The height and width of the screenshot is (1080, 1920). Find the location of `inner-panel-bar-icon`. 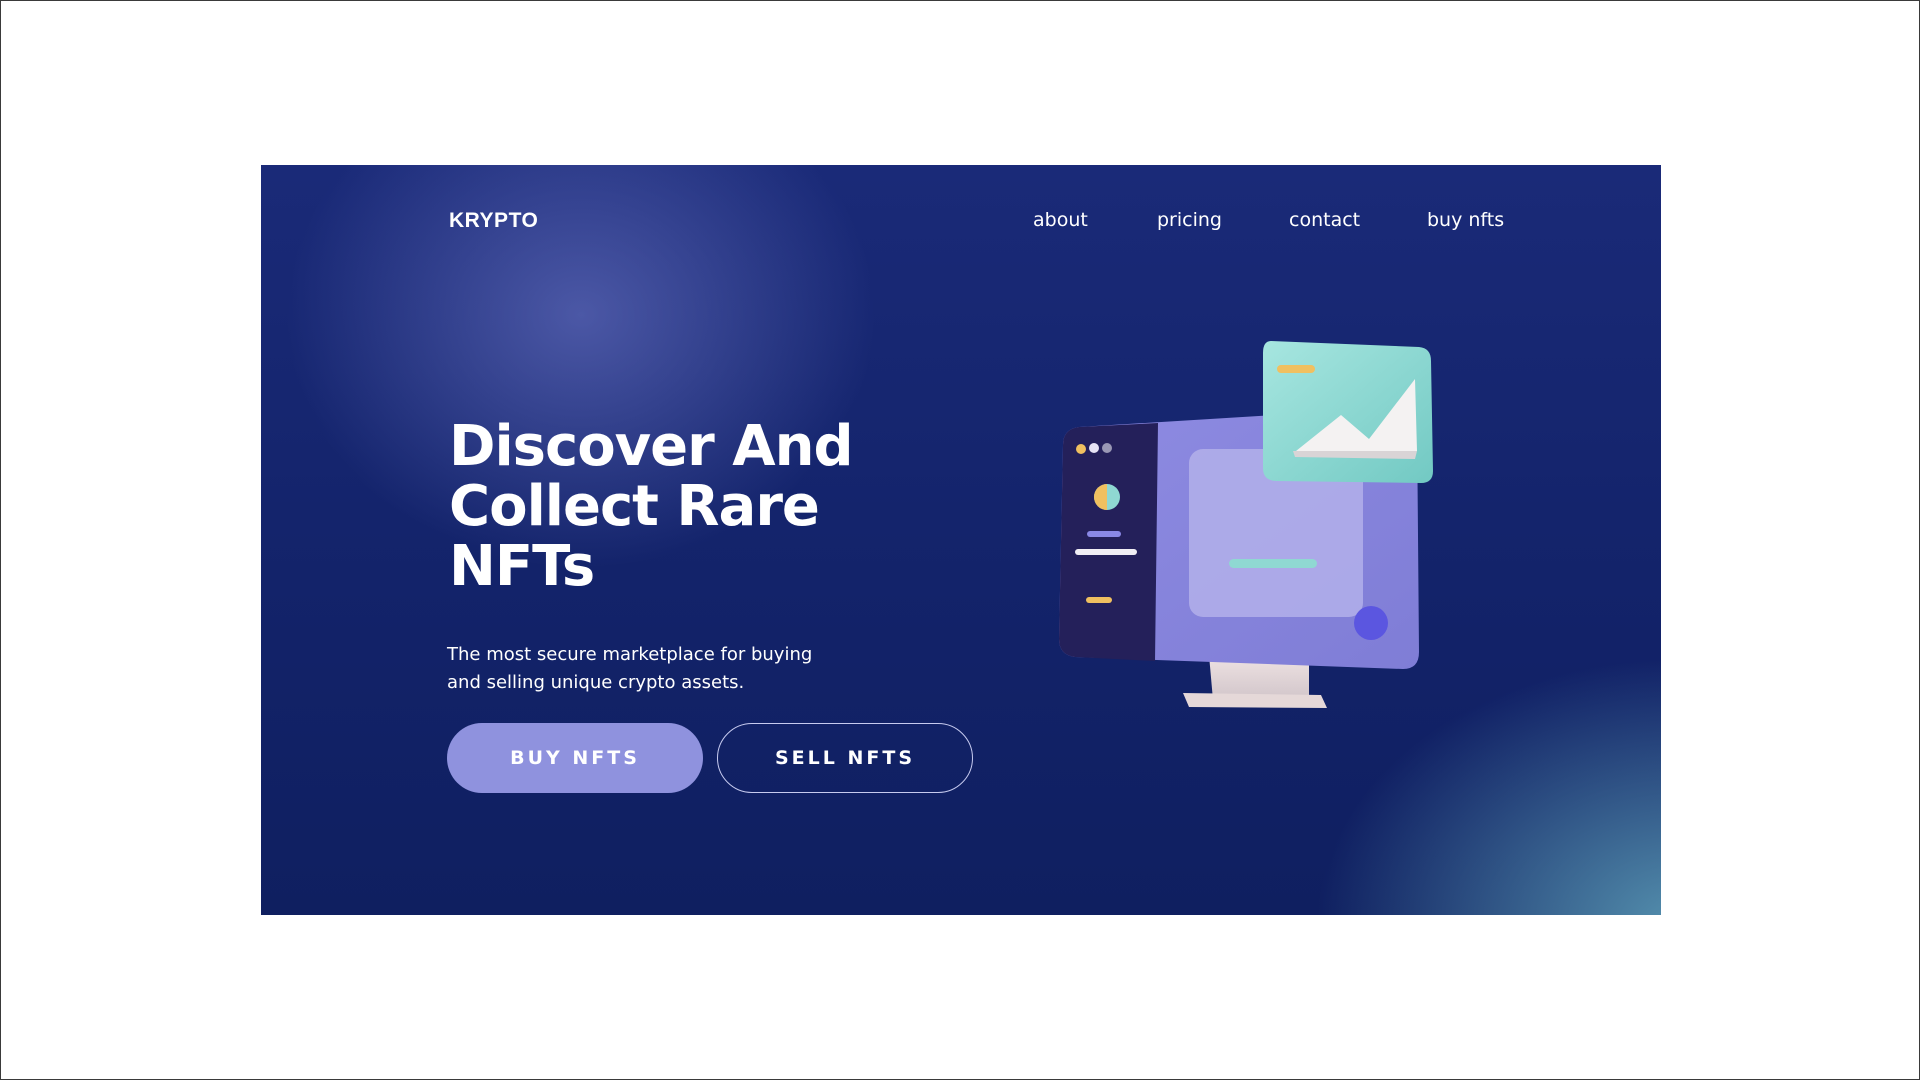

inner-panel-bar-icon is located at coordinates (1273, 563).